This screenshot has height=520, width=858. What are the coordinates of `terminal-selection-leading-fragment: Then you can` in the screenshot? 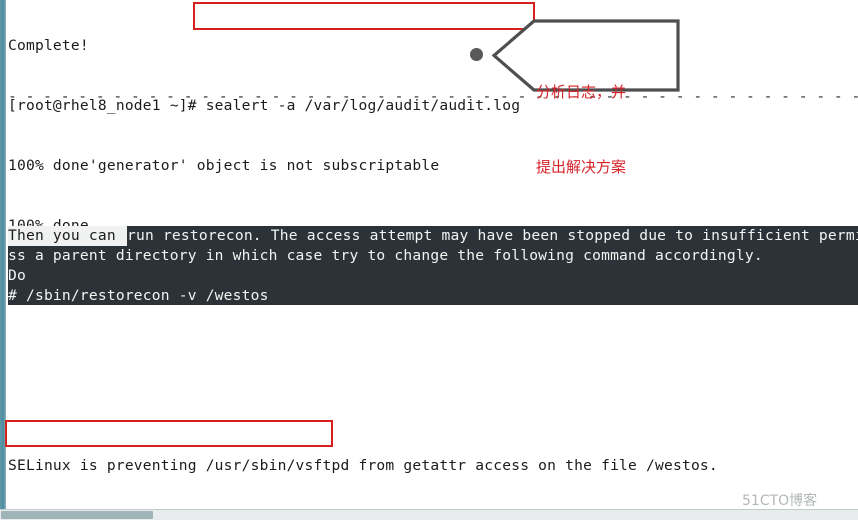 It's located at (67, 236).